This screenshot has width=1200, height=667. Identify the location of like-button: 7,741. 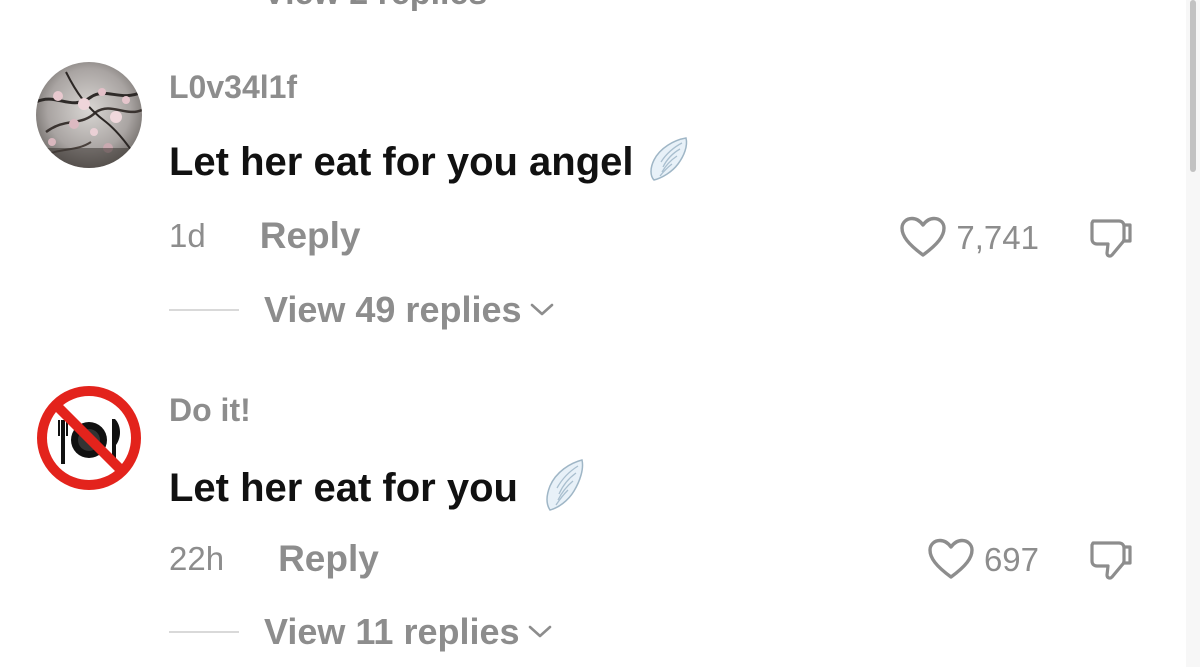
(968, 237).